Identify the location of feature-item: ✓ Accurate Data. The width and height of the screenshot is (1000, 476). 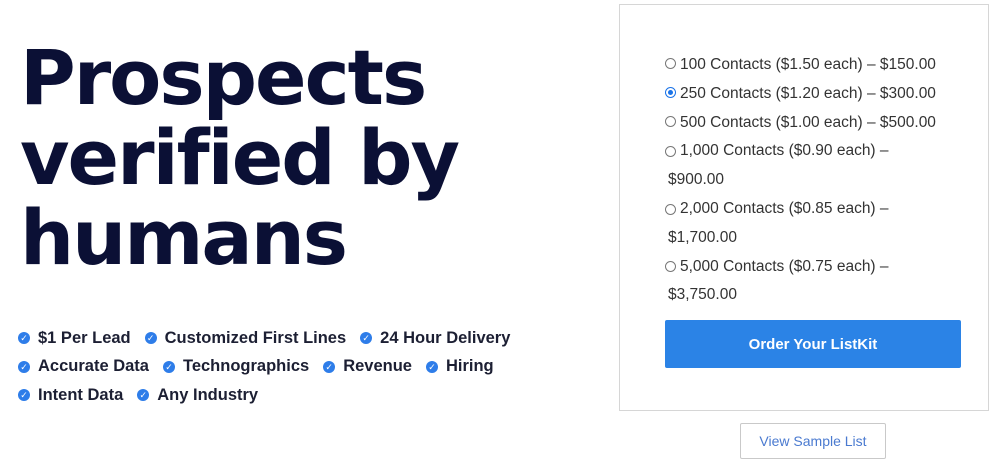
(83, 366).